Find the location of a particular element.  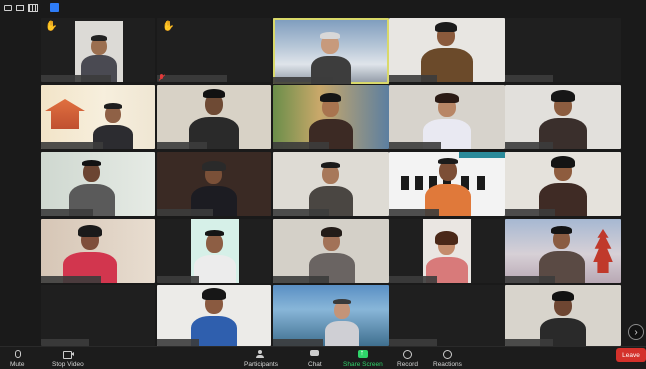

record-label: Record is located at coordinates (407, 364).